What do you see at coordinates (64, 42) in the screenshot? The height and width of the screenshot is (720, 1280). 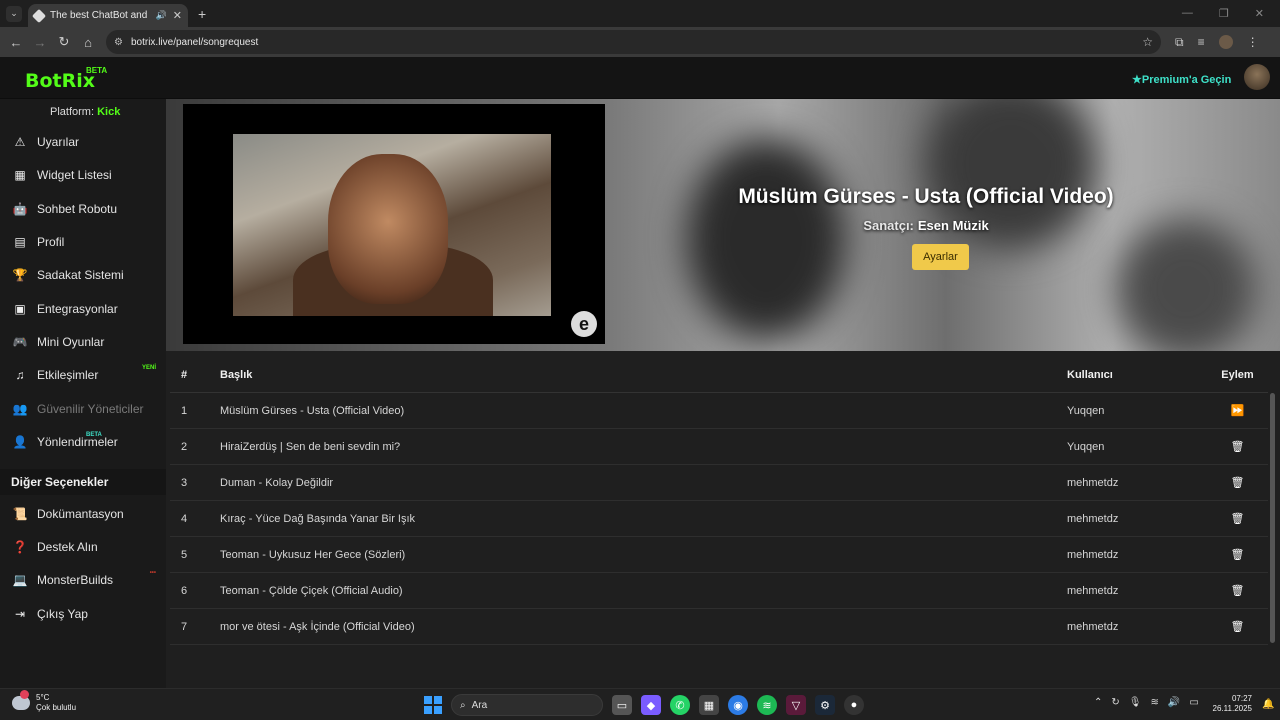 I see `reload-icon: ↻` at bounding box center [64, 42].